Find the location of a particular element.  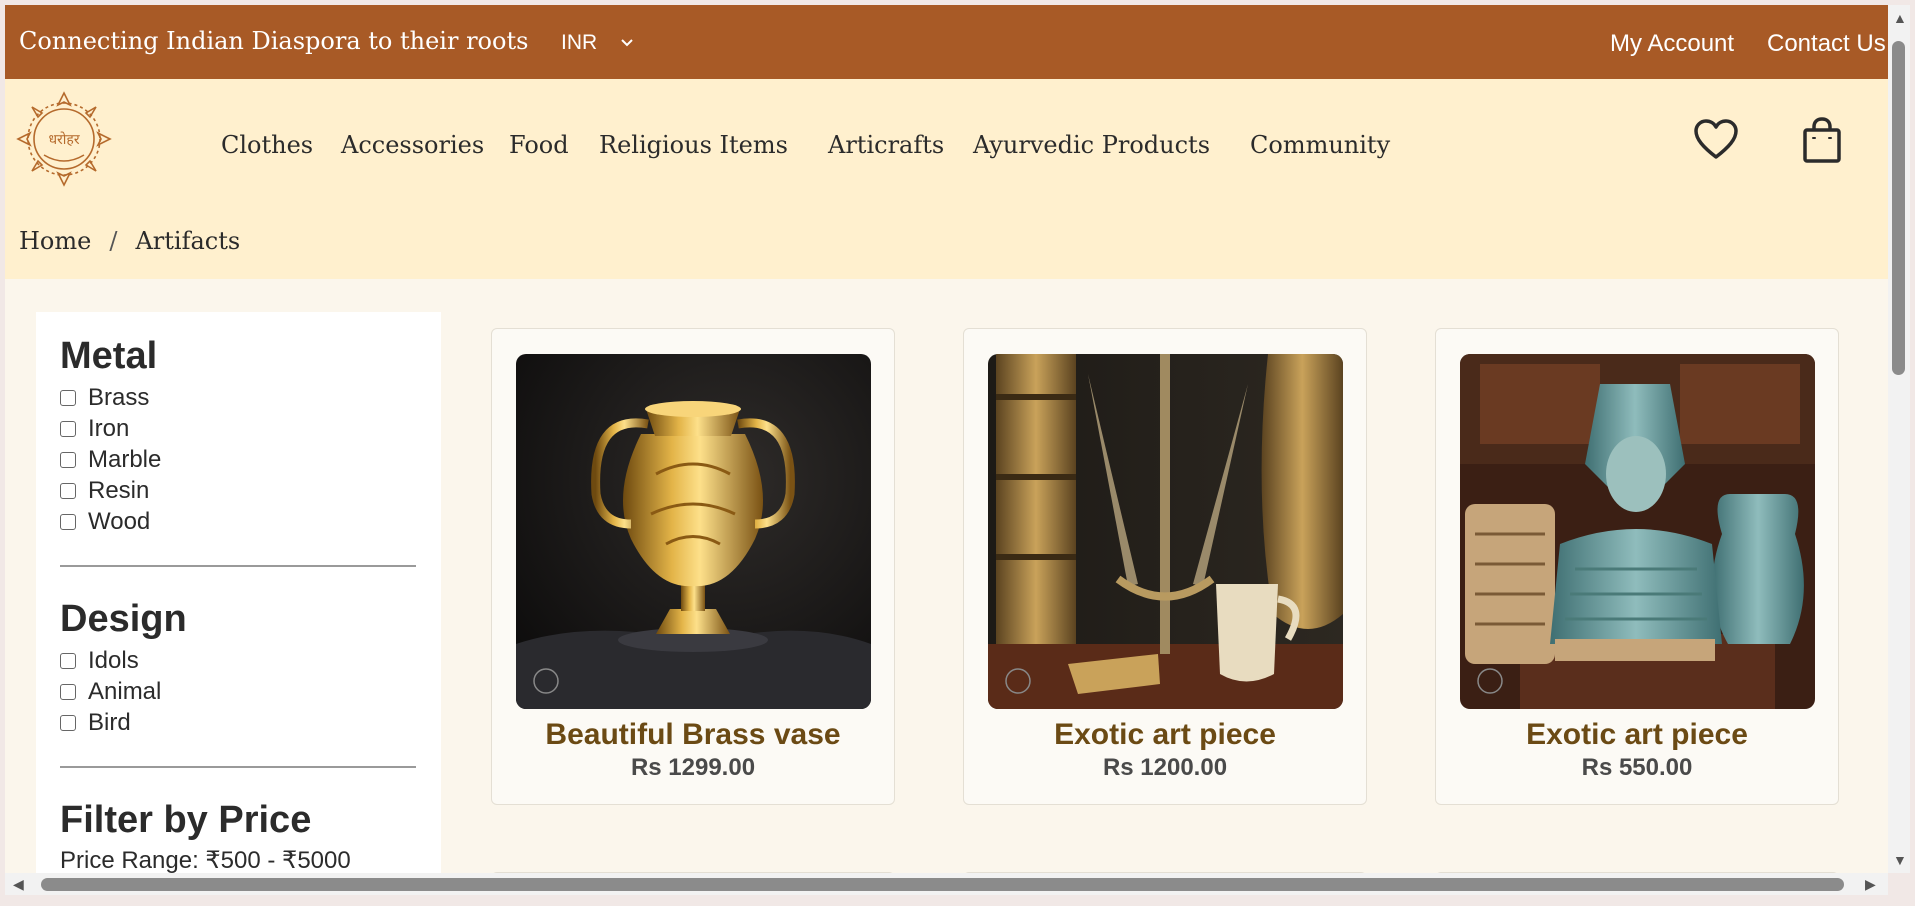

svg-text: धरोहर is located at coordinates (63, 139).